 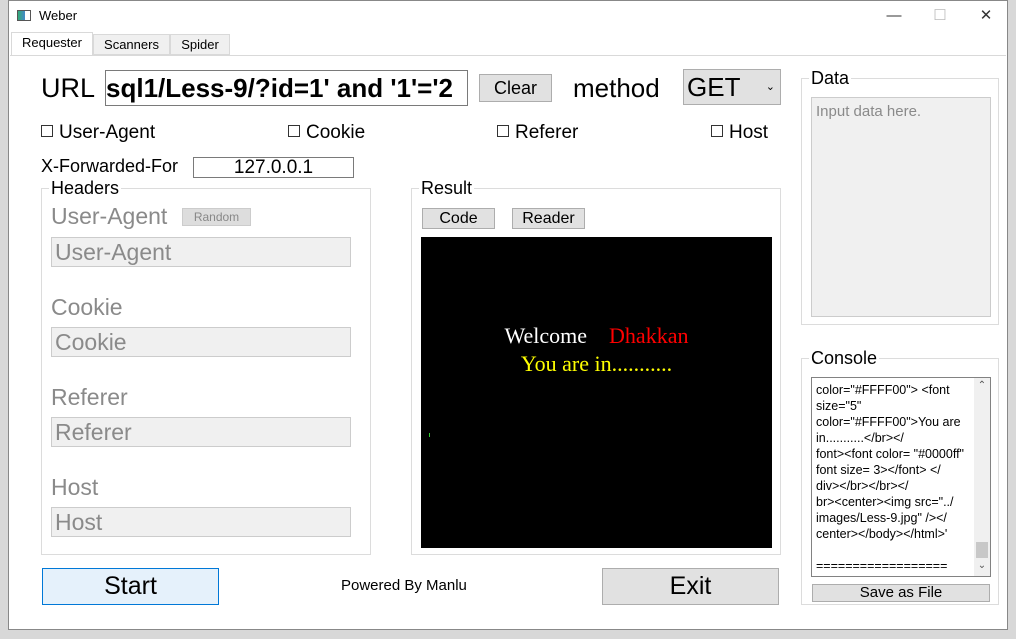 I want to click on xff-label: X-Forwarded-For, so click(x=110, y=166).